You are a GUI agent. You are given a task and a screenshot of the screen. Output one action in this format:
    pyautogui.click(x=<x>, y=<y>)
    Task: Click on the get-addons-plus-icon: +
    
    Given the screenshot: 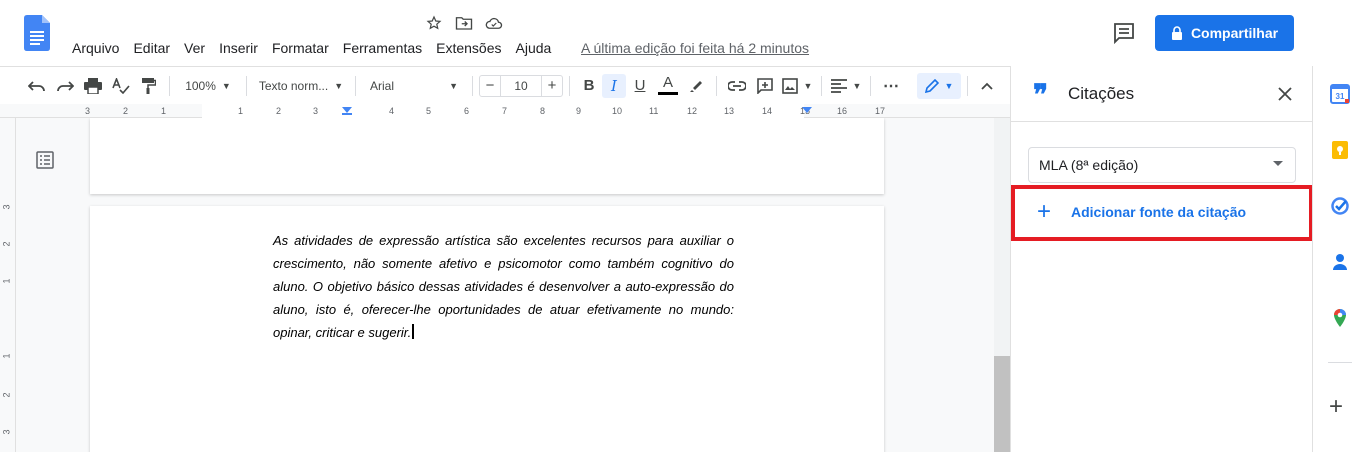 What is the action you would take?
    pyautogui.click(x=1336, y=407)
    